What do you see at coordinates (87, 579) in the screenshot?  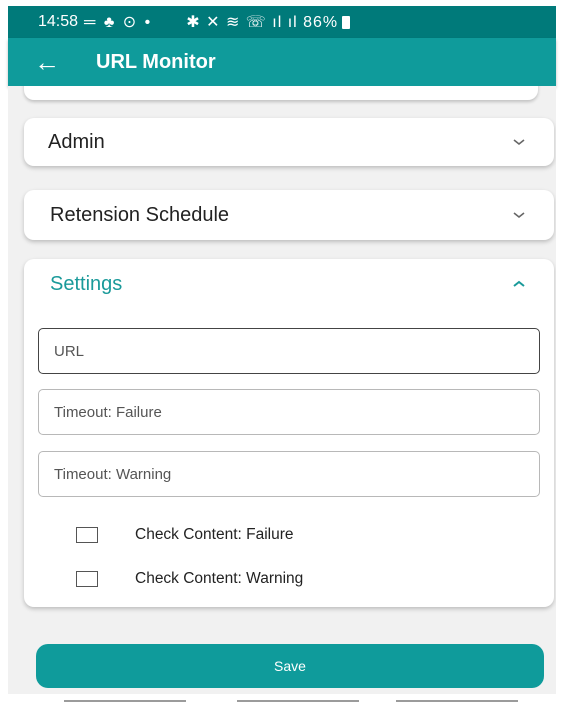 I see `check-content-warning-checkbox` at bounding box center [87, 579].